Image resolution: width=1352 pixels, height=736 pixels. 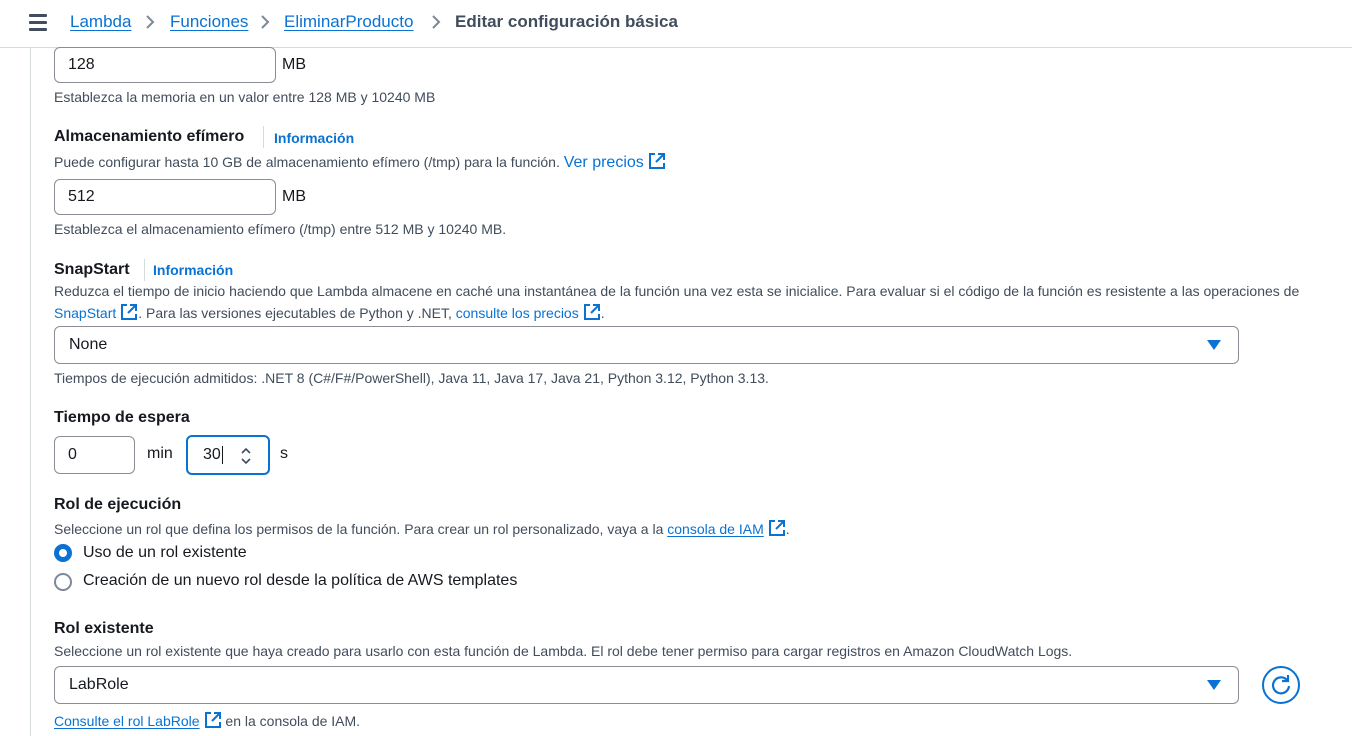 What do you see at coordinates (348, 22) in the screenshot?
I see `breadcrumb-function-name: EliminarProducto` at bounding box center [348, 22].